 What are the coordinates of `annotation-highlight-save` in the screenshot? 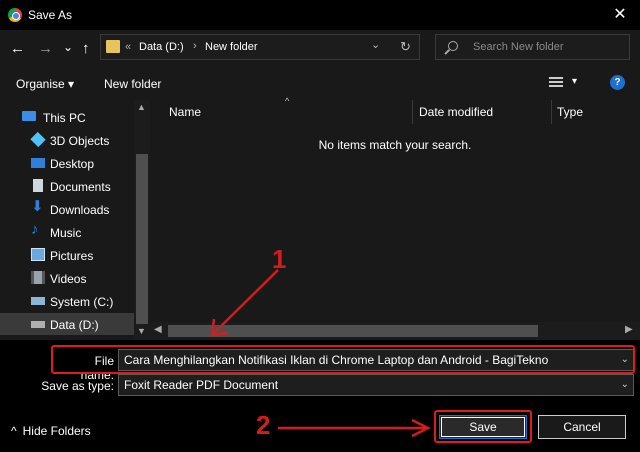 It's located at (483, 426).